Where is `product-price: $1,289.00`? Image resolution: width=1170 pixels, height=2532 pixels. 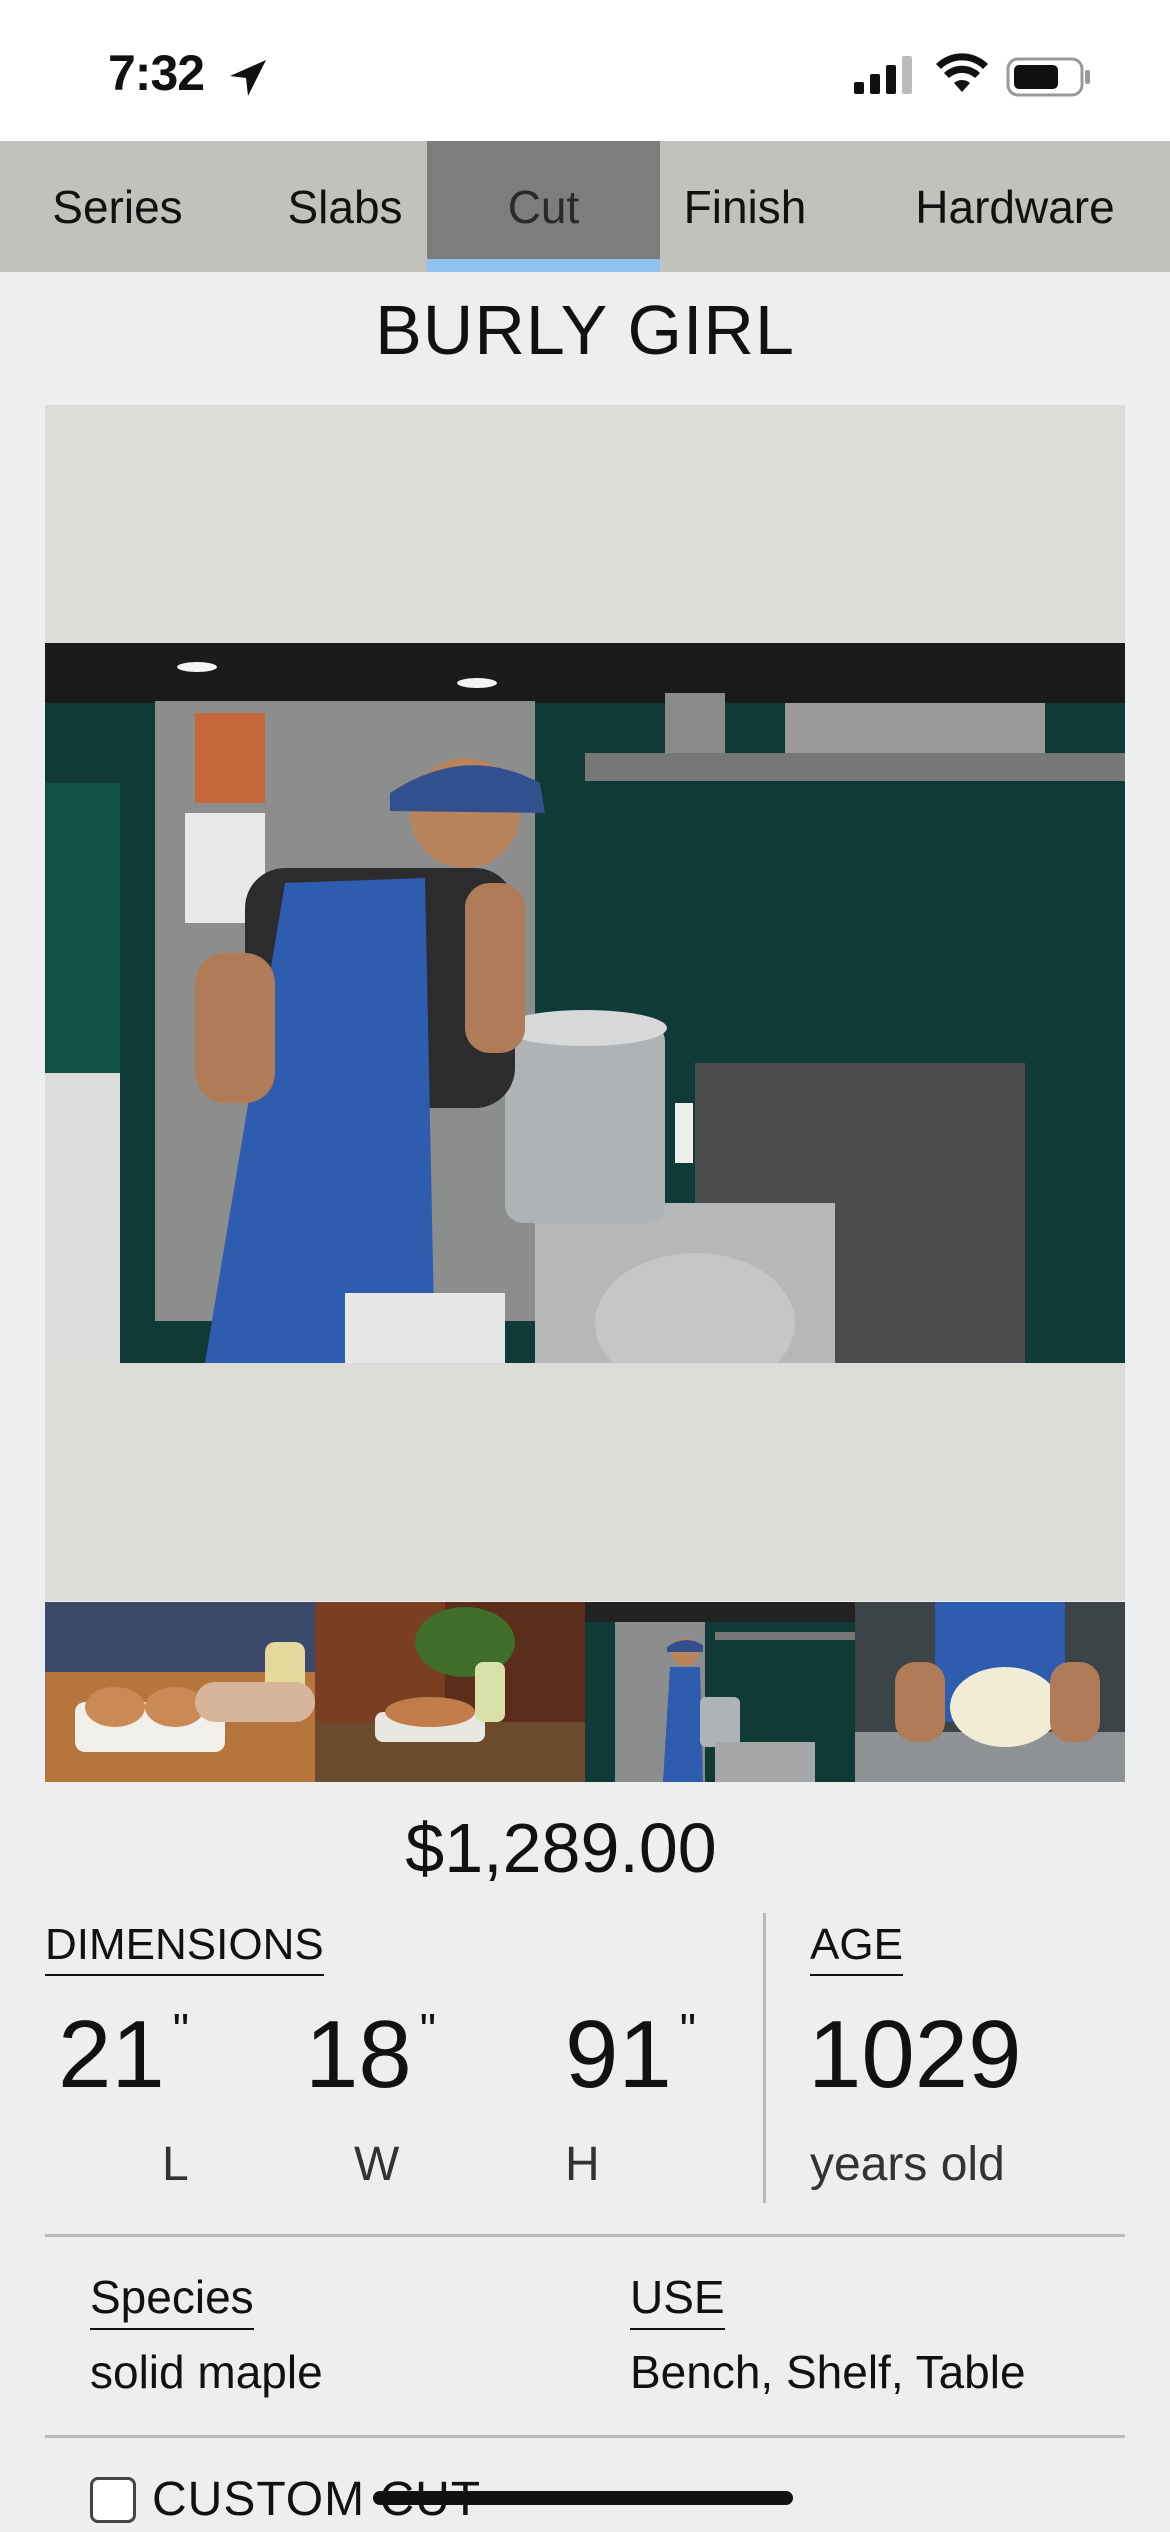
product-price: $1,289.00 is located at coordinates (561, 1848).